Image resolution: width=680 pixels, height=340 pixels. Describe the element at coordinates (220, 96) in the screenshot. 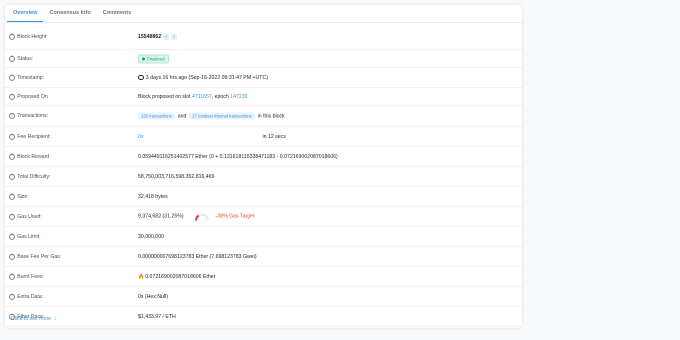

I see `proposed-on-mid: , epoch` at that location.